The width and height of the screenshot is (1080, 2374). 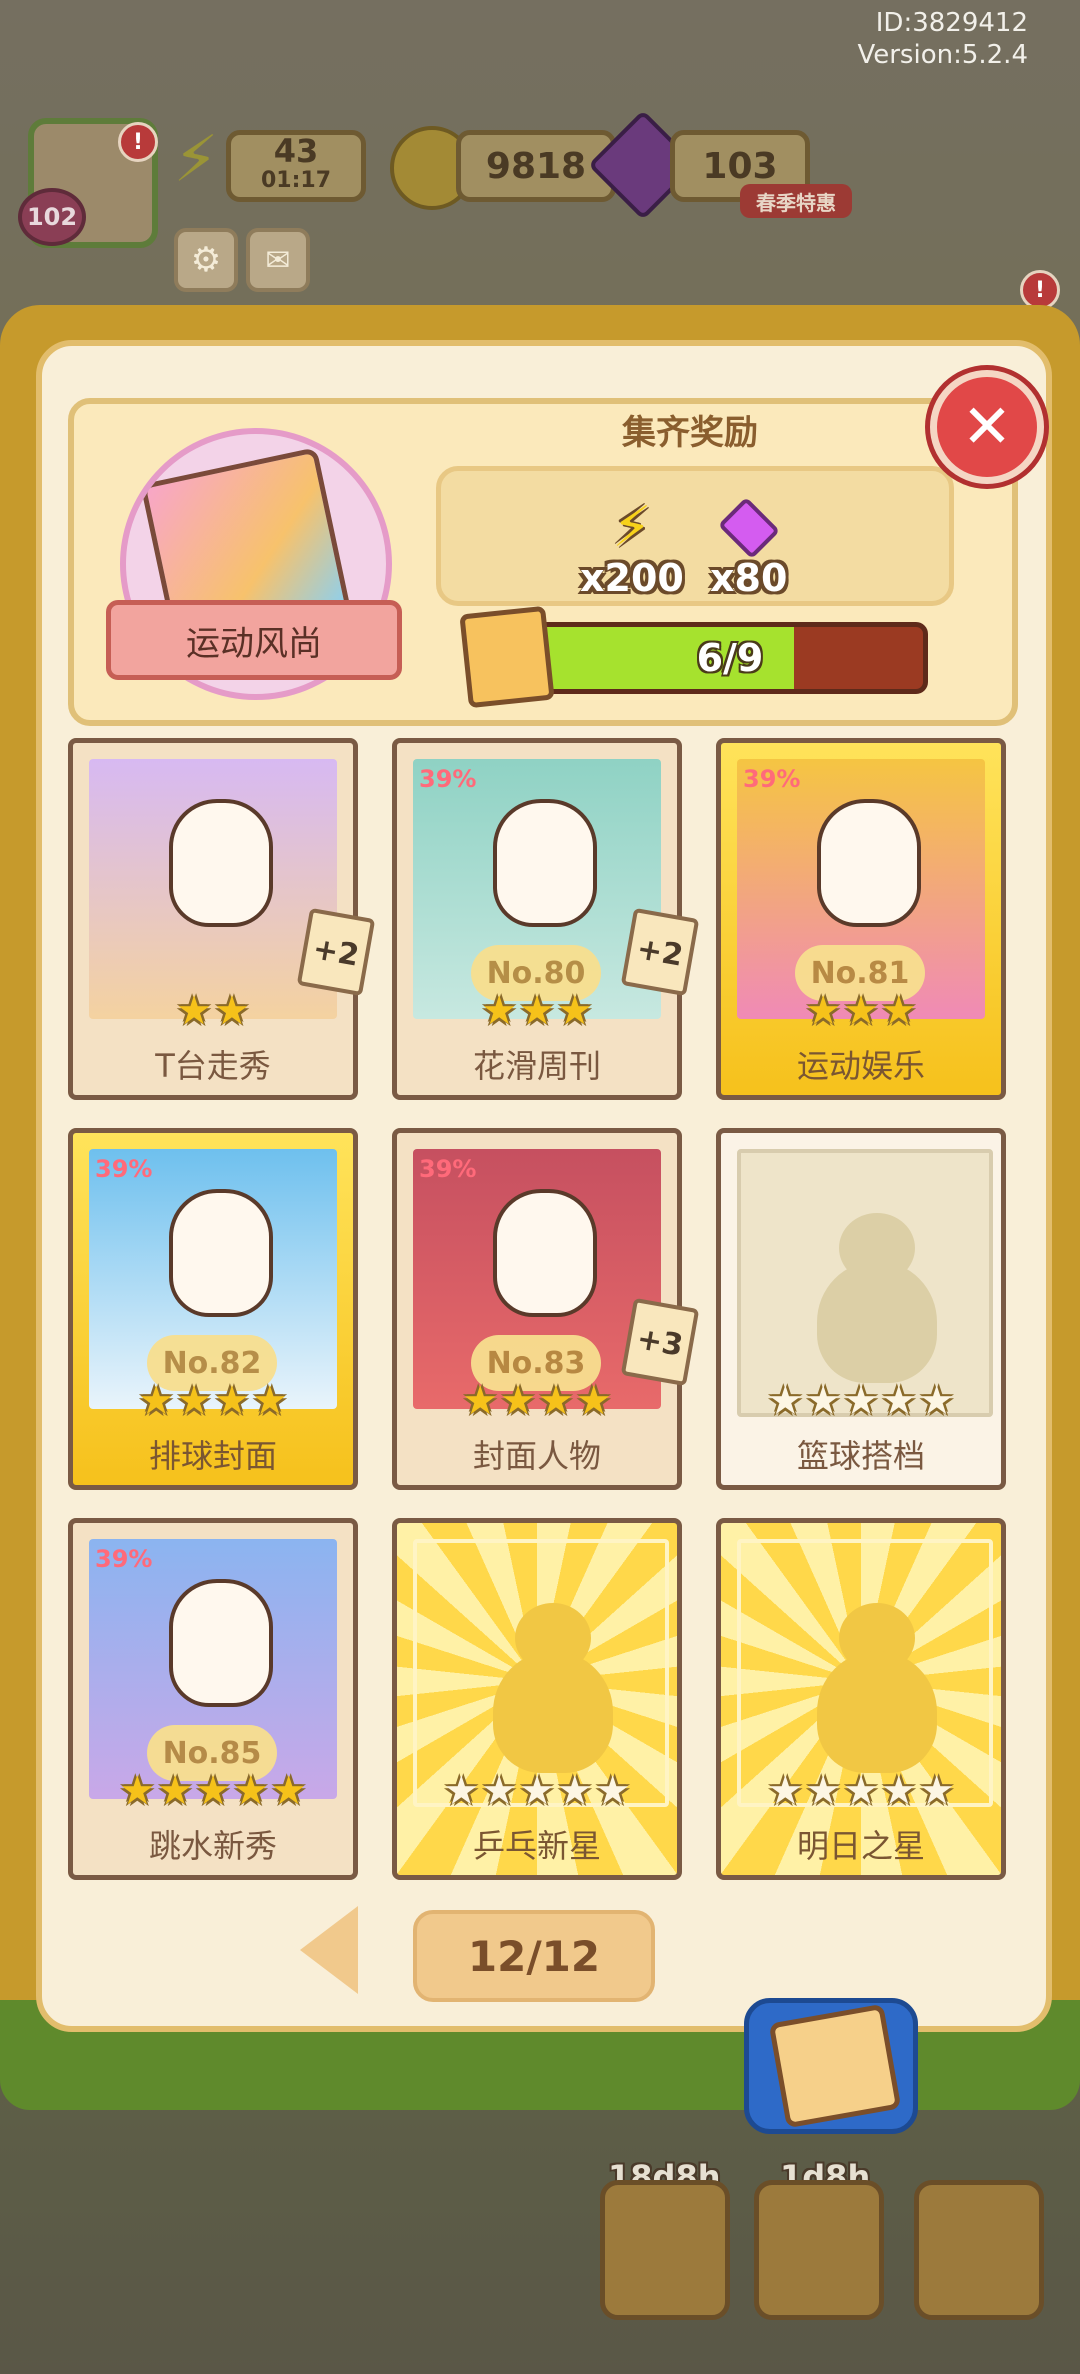 What do you see at coordinates (296, 151) in the screenshot?
I see `energy-value: 43` at bounding box center [296, 151].